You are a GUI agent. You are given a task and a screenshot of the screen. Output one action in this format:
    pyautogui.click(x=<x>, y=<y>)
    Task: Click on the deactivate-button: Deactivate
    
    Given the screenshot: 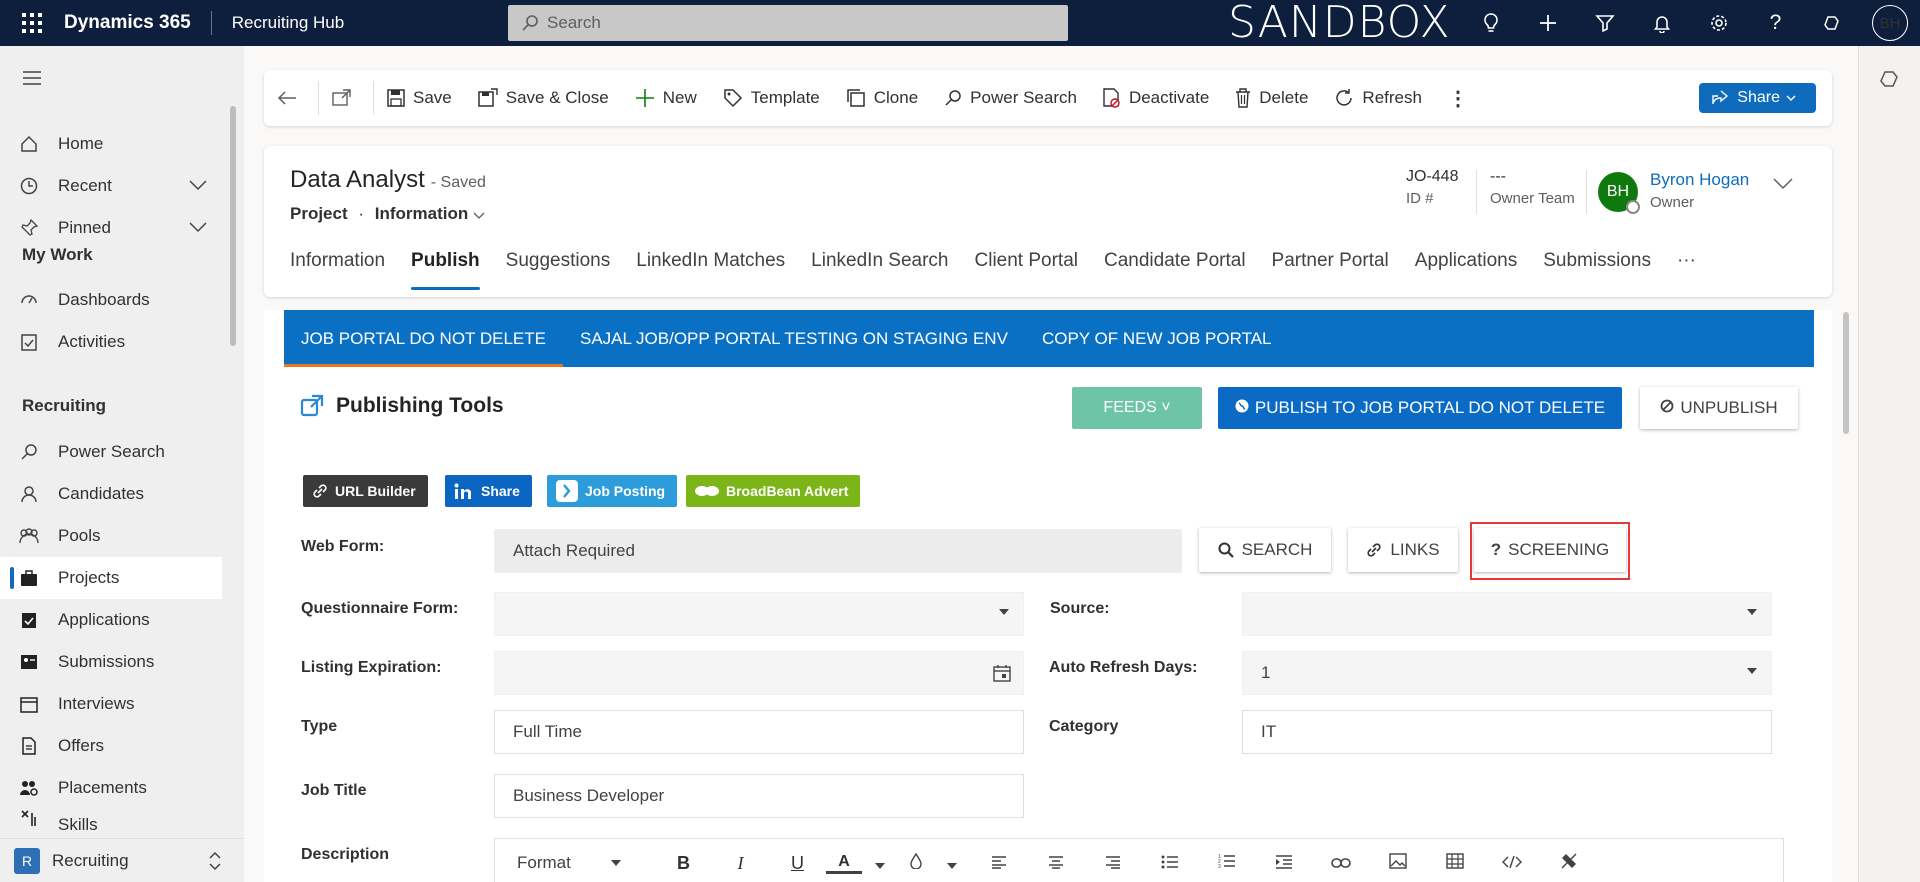 What is the action you would take?
    pyautogui.click(x=1156, y=98)
    